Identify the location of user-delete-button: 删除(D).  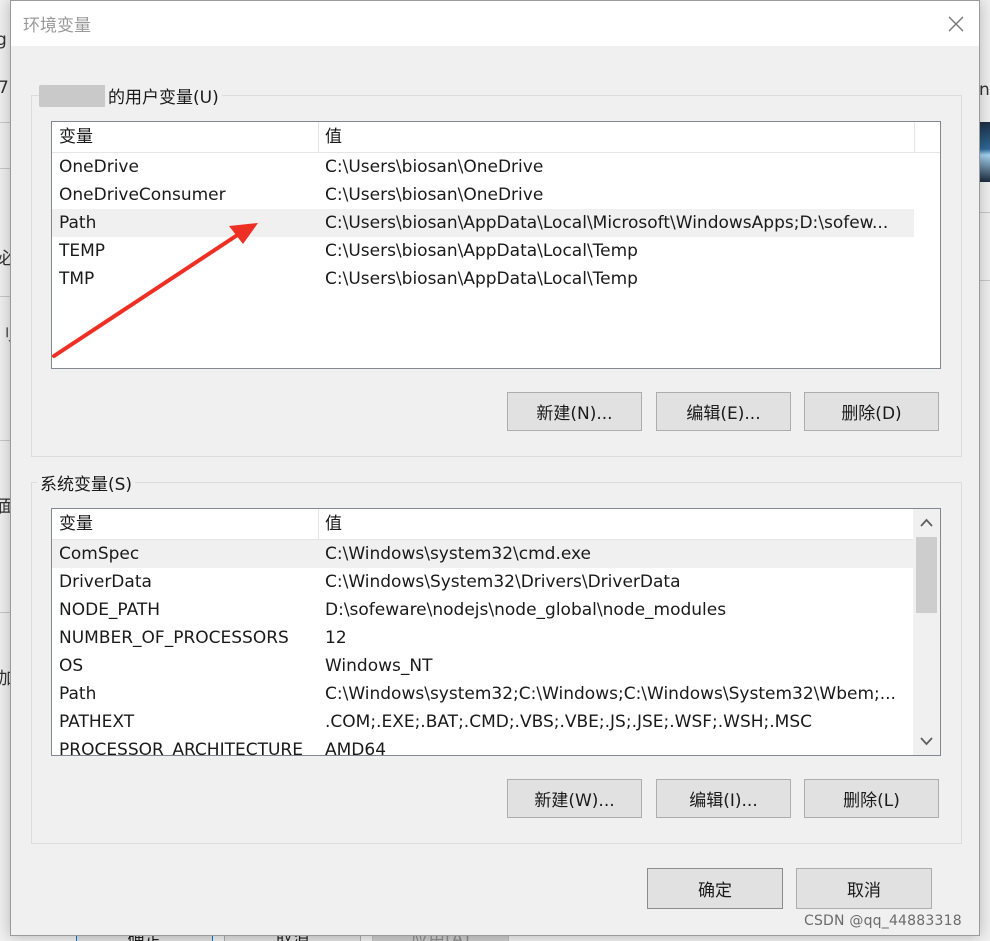
(871, 411).